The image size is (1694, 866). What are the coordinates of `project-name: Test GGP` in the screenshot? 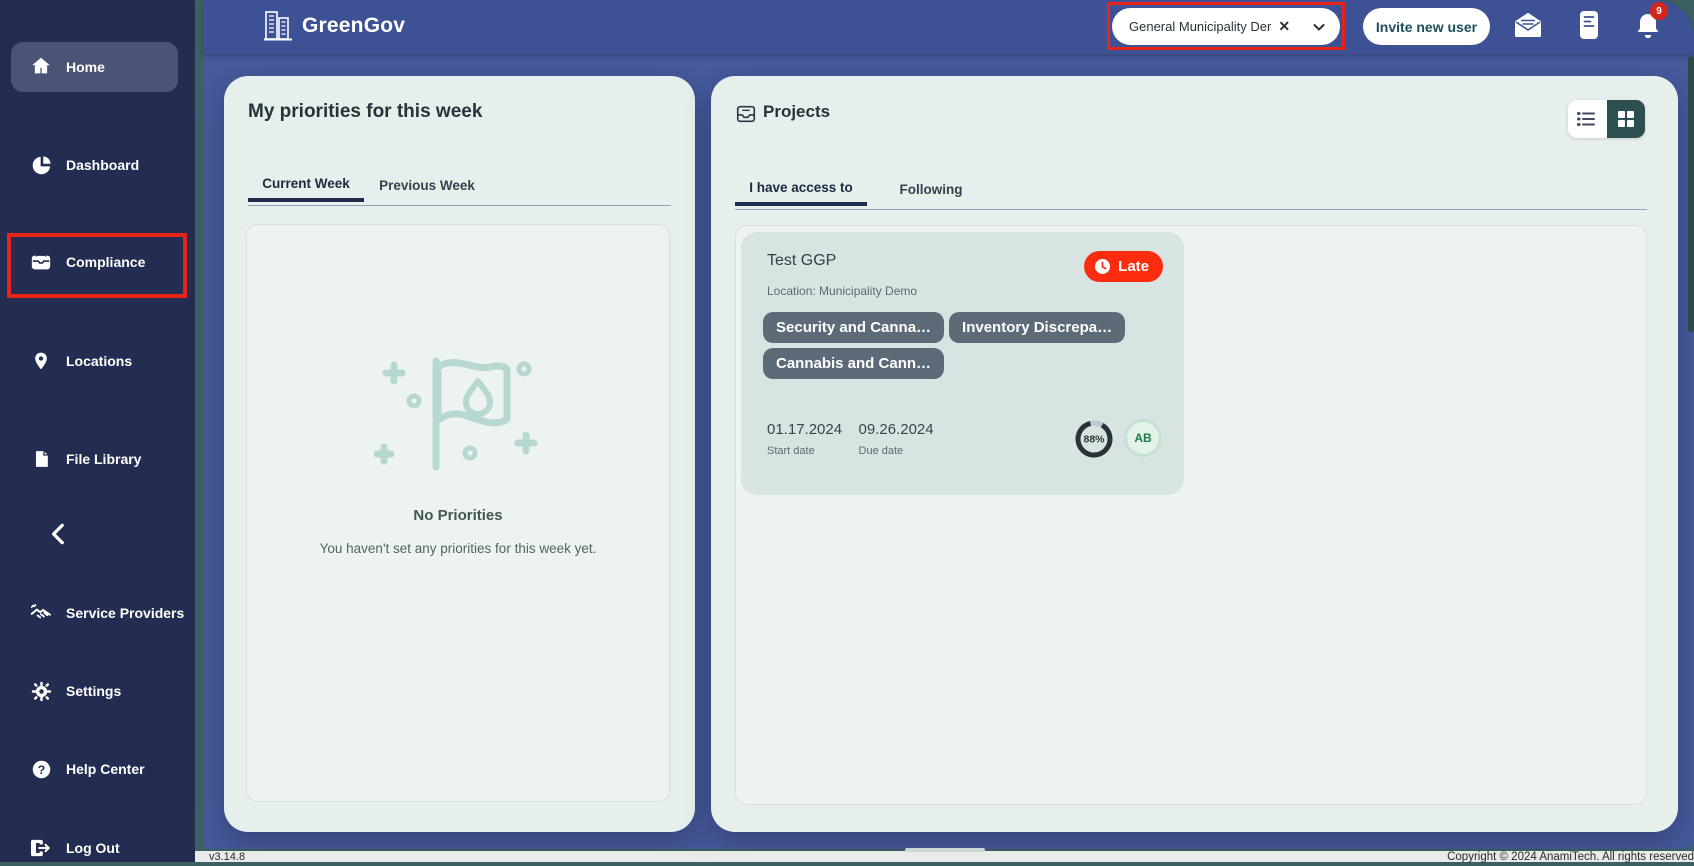 It's located at (802, 260).